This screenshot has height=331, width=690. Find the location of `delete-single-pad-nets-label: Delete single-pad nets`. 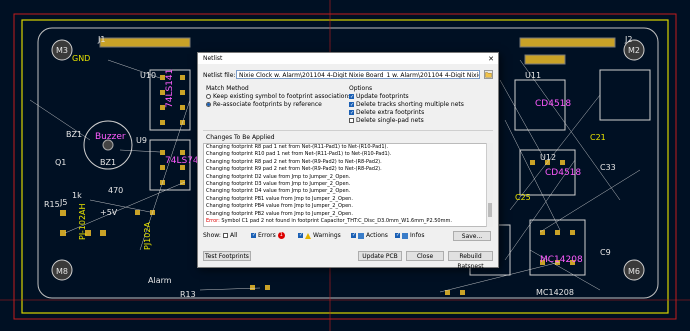

delete-single-pad-nets-label: Delete single-pad nets is located at coordinates (390, 120).